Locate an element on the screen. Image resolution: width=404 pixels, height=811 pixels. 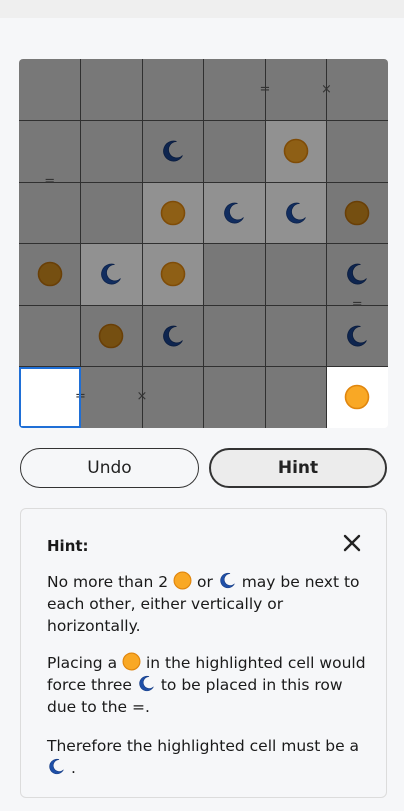
hint-text: Placing a is located at coordinates (82, 663).